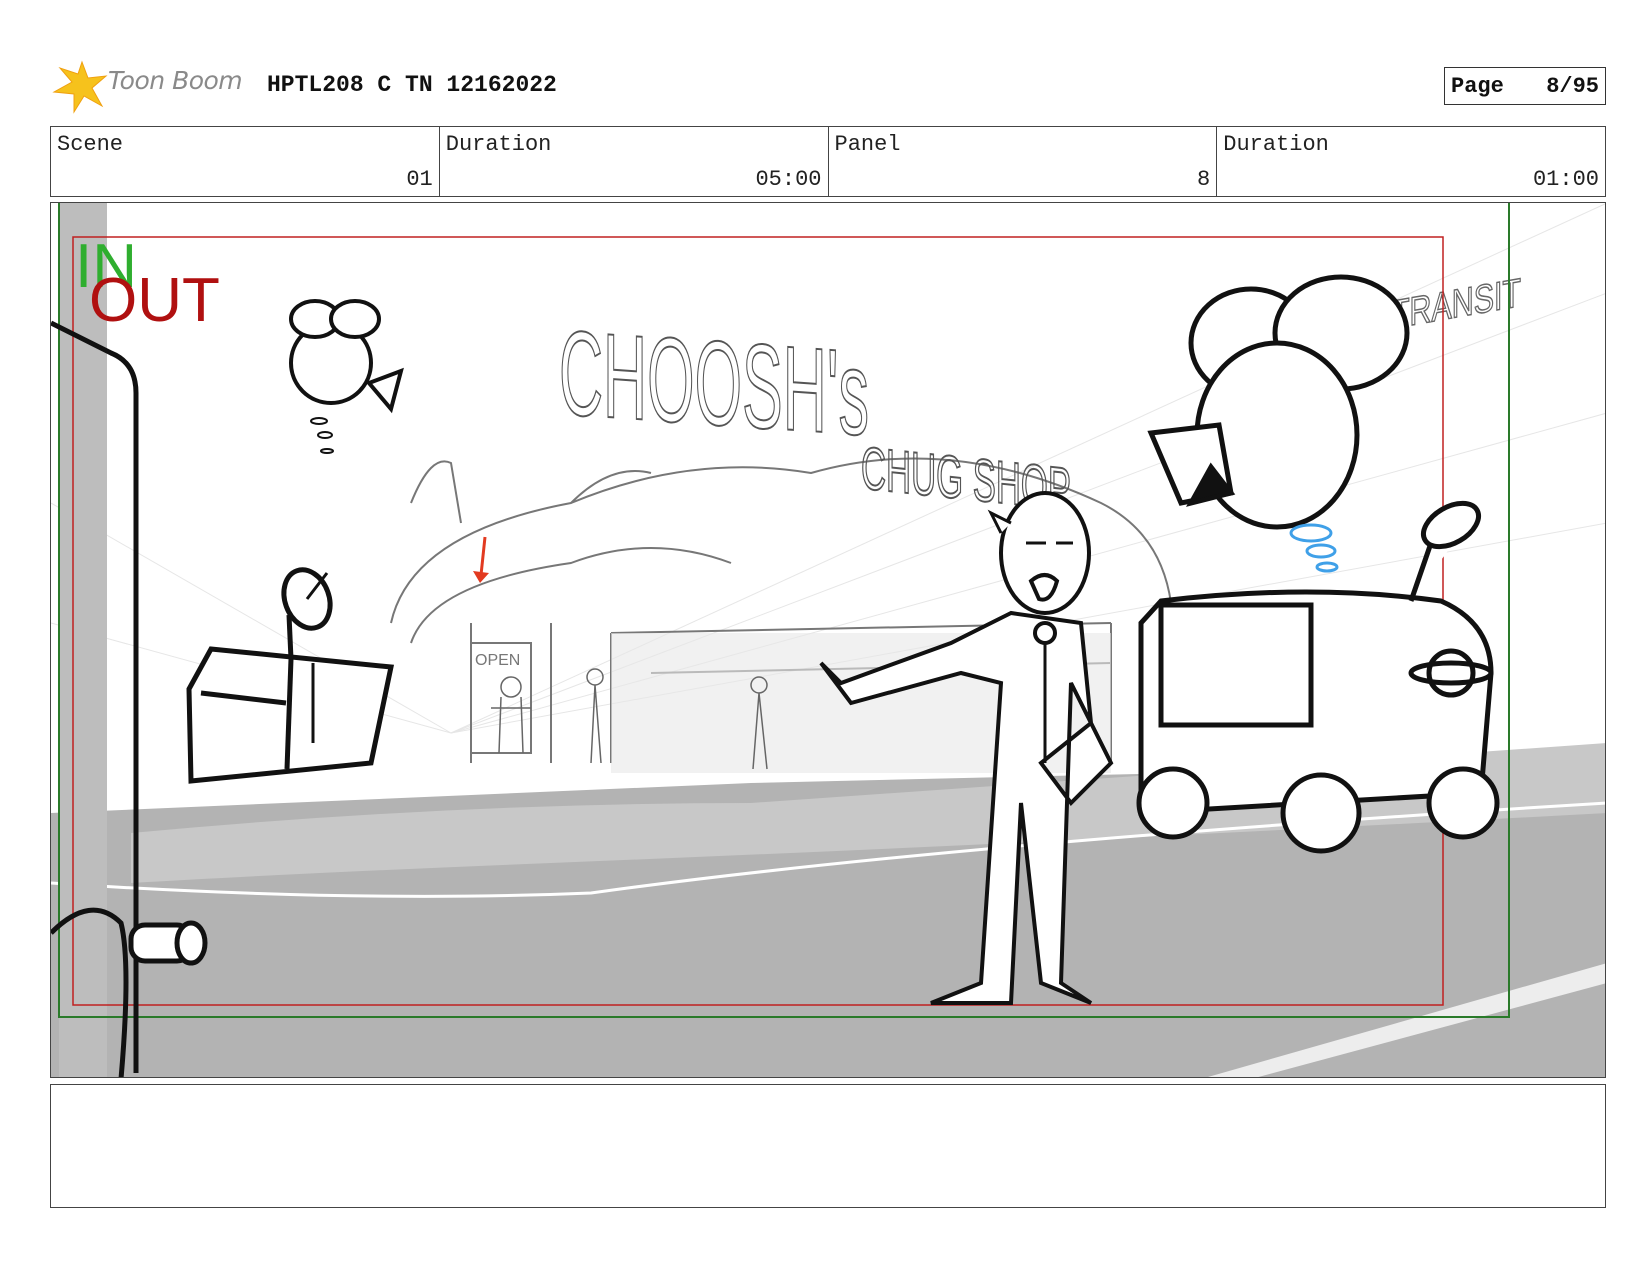 The image size is (1648, 1276). I want to click on starburst-icon, so click(80, 87).